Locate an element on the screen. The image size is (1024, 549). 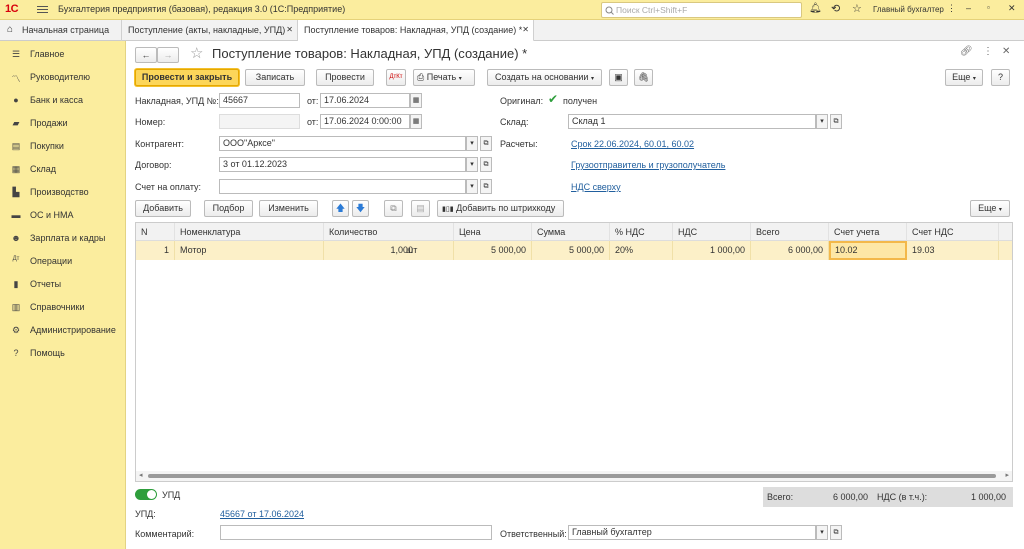
dt-kt-button: ДтКт is located at coordinates (396, 77).